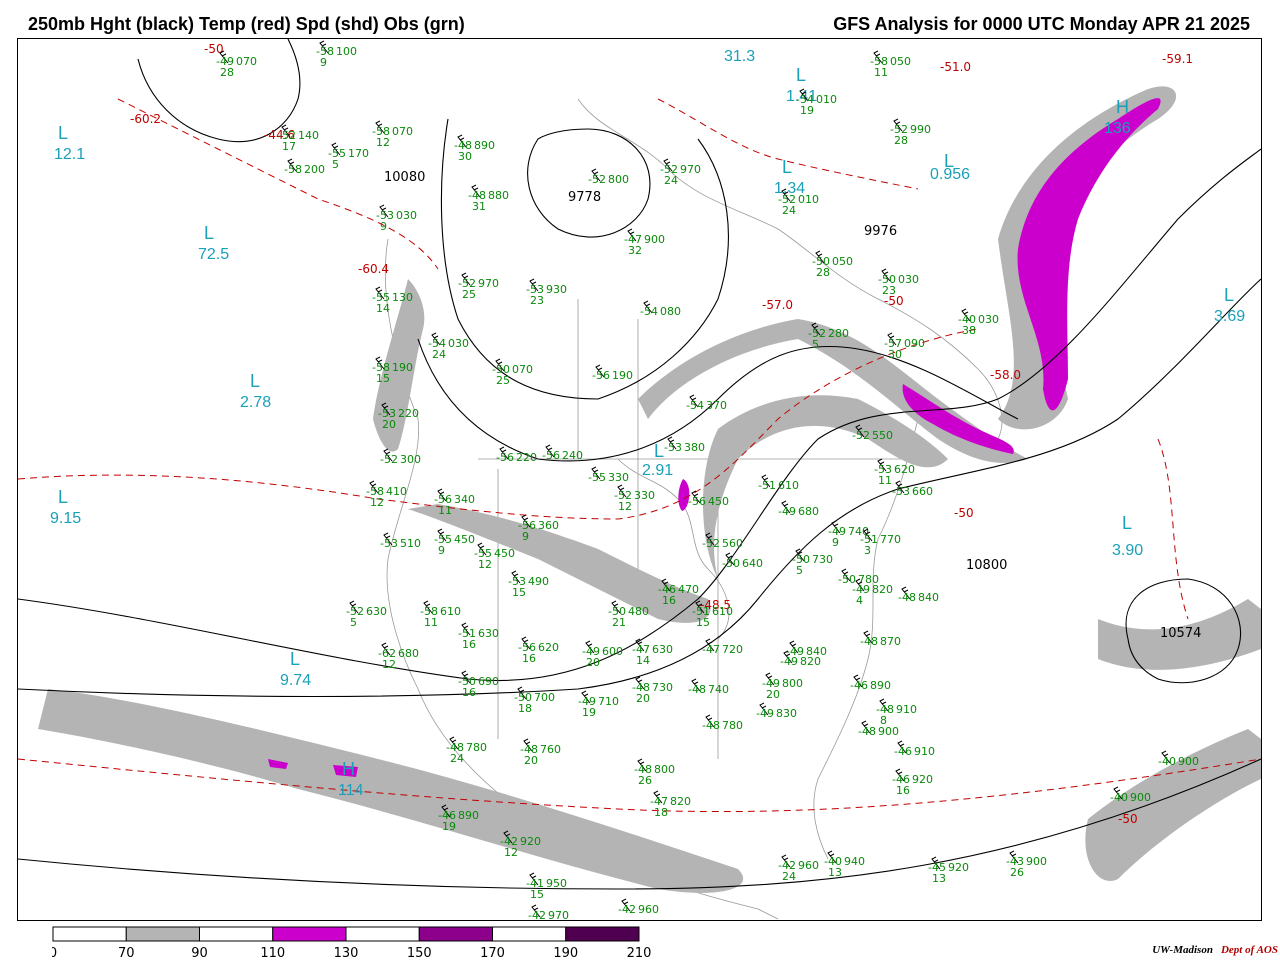  I want to click on obs-dewpoint-depression: 11, so click(885, 480).